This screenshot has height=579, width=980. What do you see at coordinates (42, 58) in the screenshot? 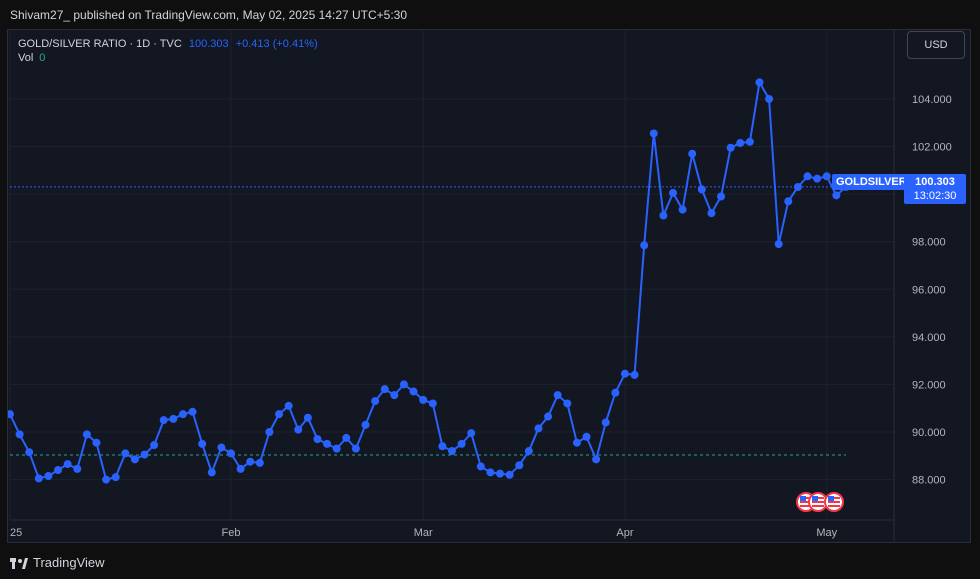
I see `volume-value: 0` at bounding box center [42, 58].